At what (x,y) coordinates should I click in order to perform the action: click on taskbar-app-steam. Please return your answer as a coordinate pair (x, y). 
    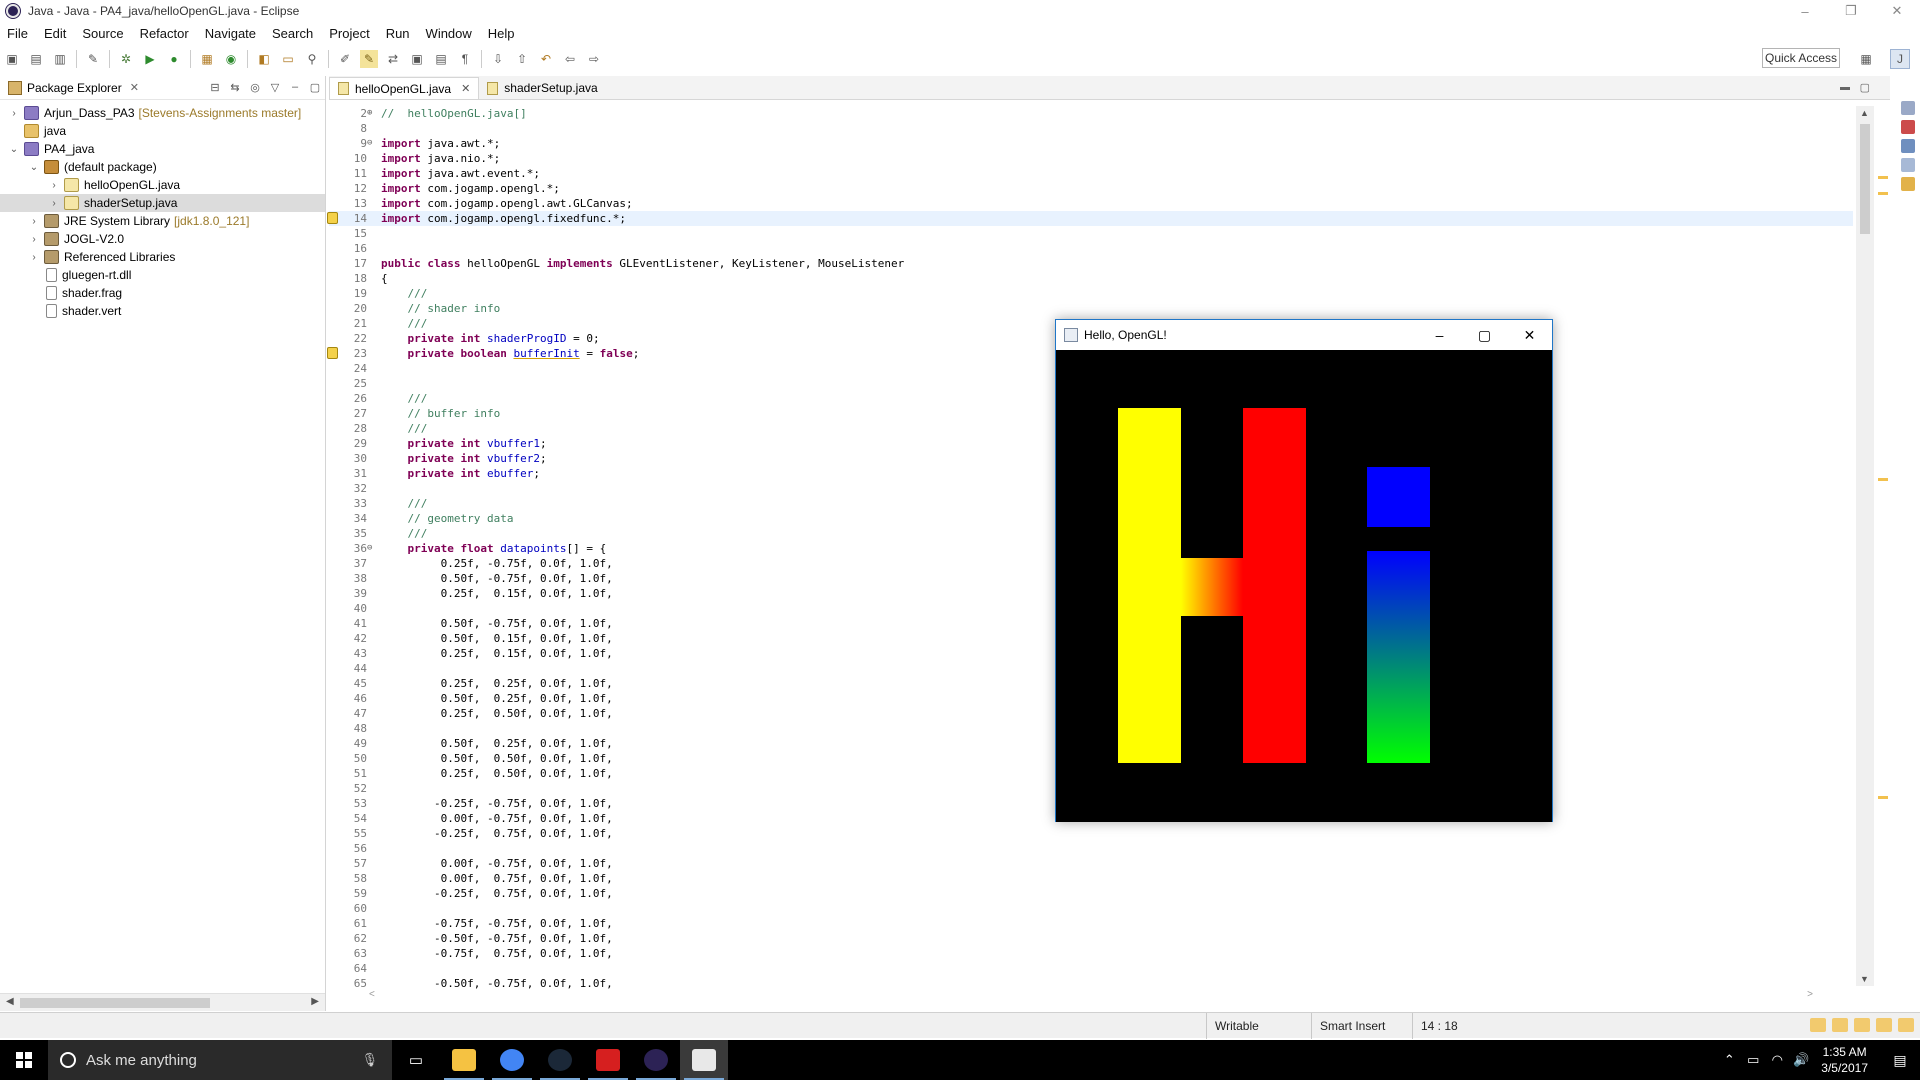
    Looking at the image, I should click on (560, 1060).